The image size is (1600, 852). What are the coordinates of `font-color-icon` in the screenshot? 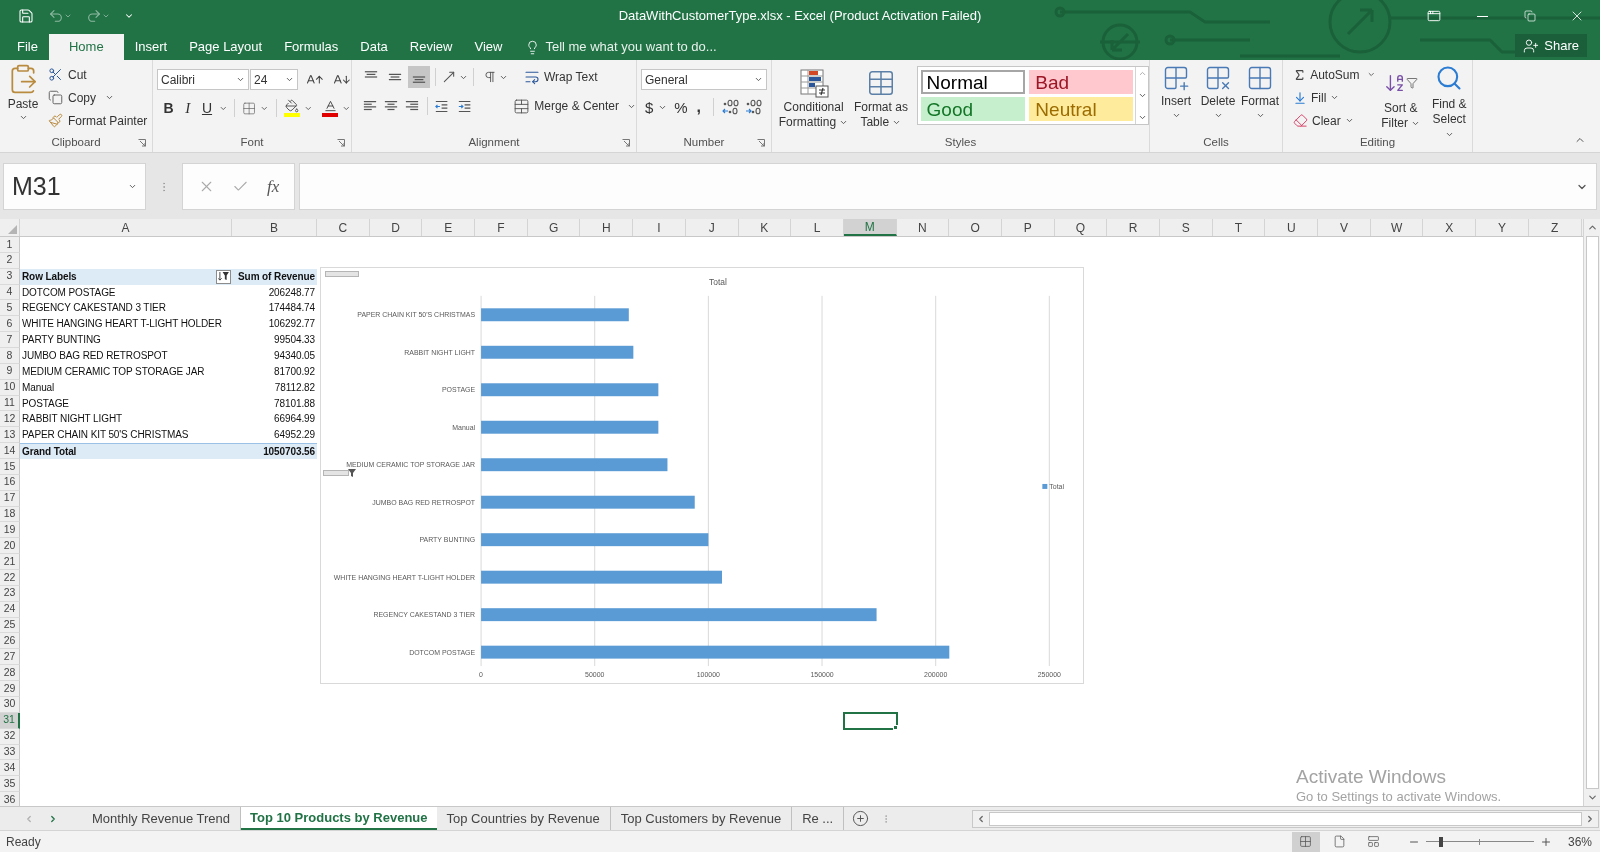 It's located at (330, 108).